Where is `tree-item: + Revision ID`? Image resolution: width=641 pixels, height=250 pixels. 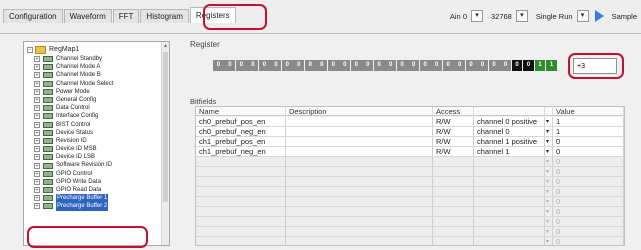 tree-item: + Revision ID is located at coordinates (73, 141).